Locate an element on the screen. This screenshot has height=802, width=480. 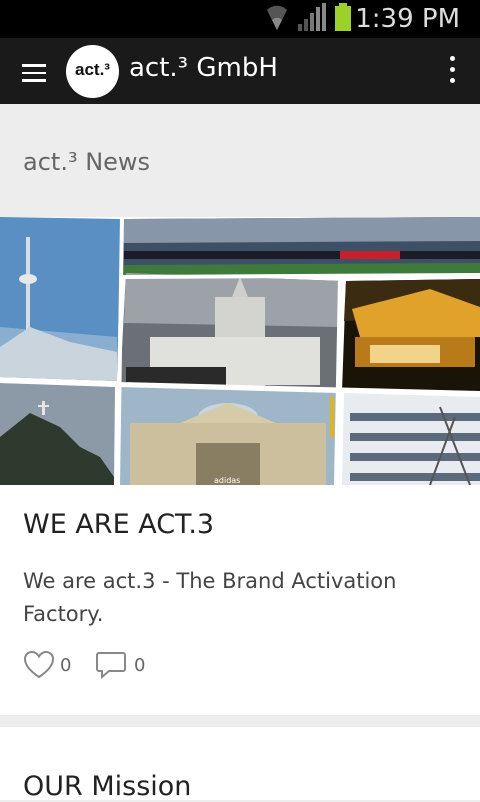
image-caption: adidas is located at coordinates (227, 480).